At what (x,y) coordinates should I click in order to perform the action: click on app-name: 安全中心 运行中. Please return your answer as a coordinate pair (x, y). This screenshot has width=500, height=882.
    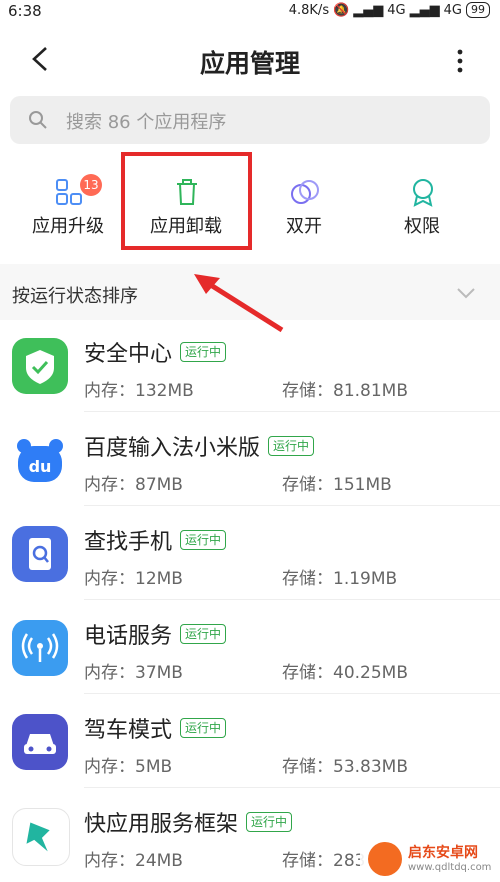
    Looking at the image, I should click on (155, 352).